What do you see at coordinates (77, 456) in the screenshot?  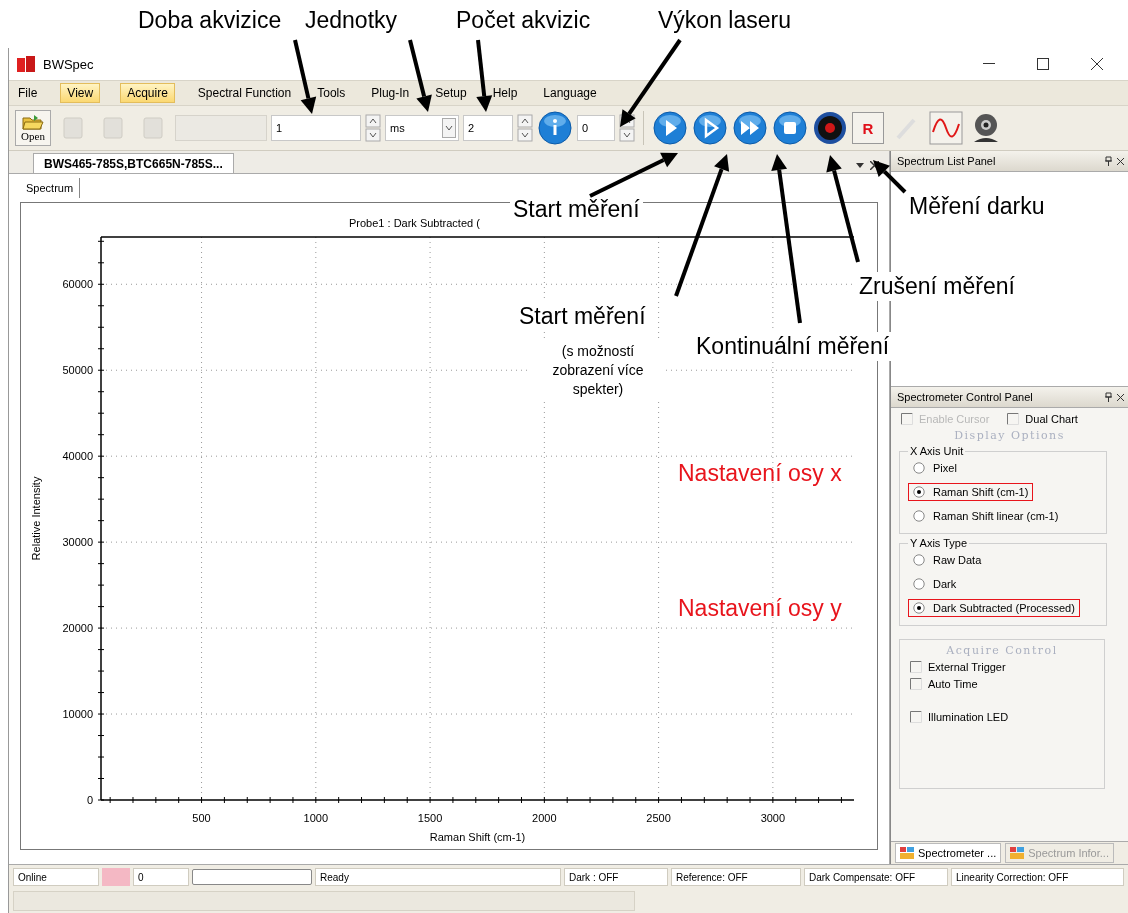 I see `y-tick-label: 40000` at bounding box center [77, 456].